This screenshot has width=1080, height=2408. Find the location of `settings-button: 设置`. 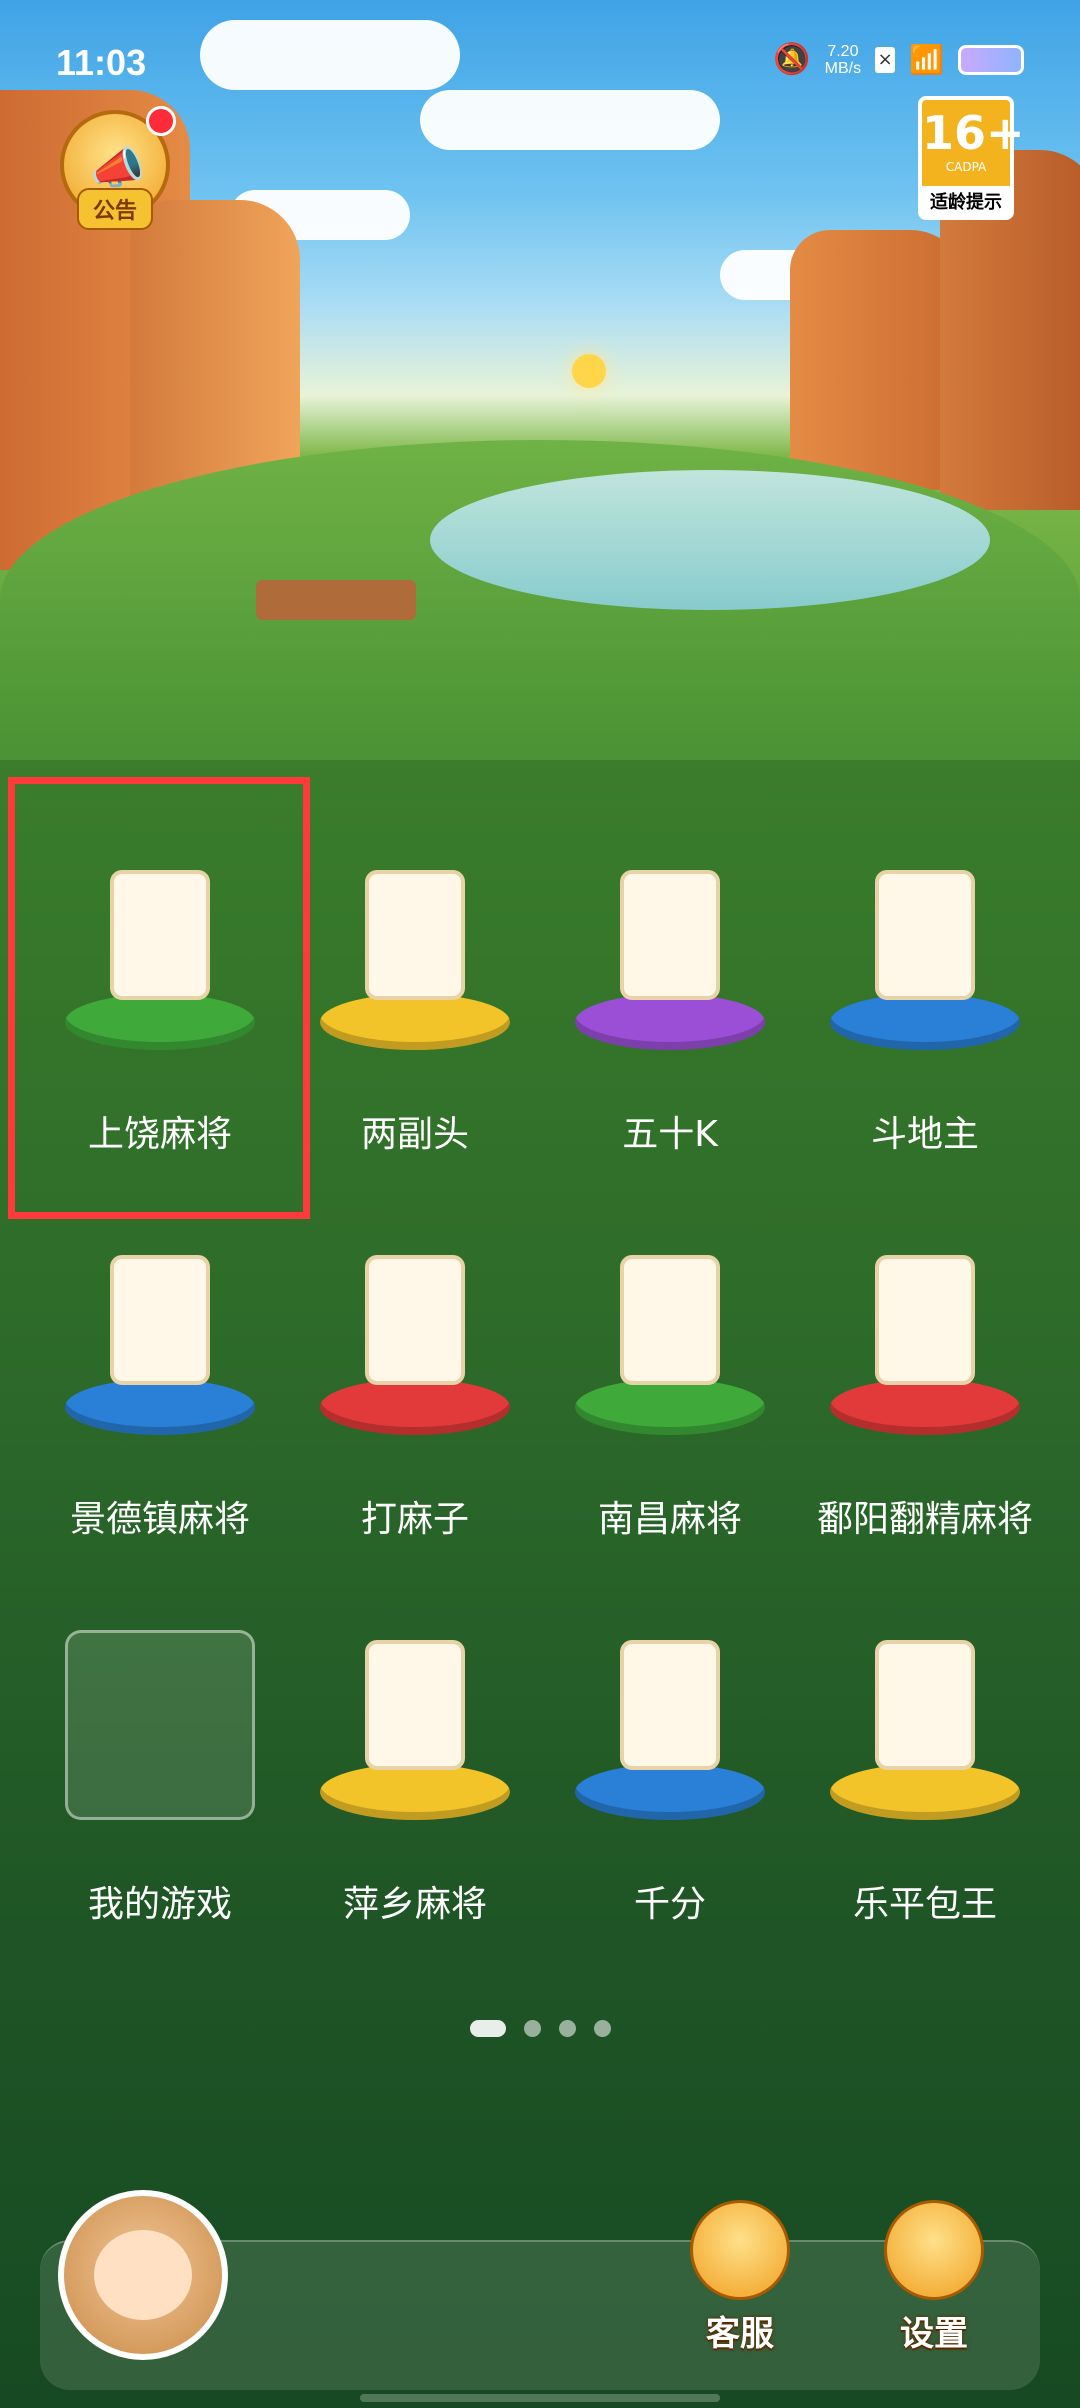

settings-button: 设置 is located at coordinates (934, 2285).